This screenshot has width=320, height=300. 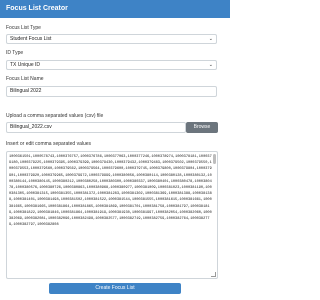 I want to click on list-type-select: Student Focus List ⌄, so click(x=111, y=39).